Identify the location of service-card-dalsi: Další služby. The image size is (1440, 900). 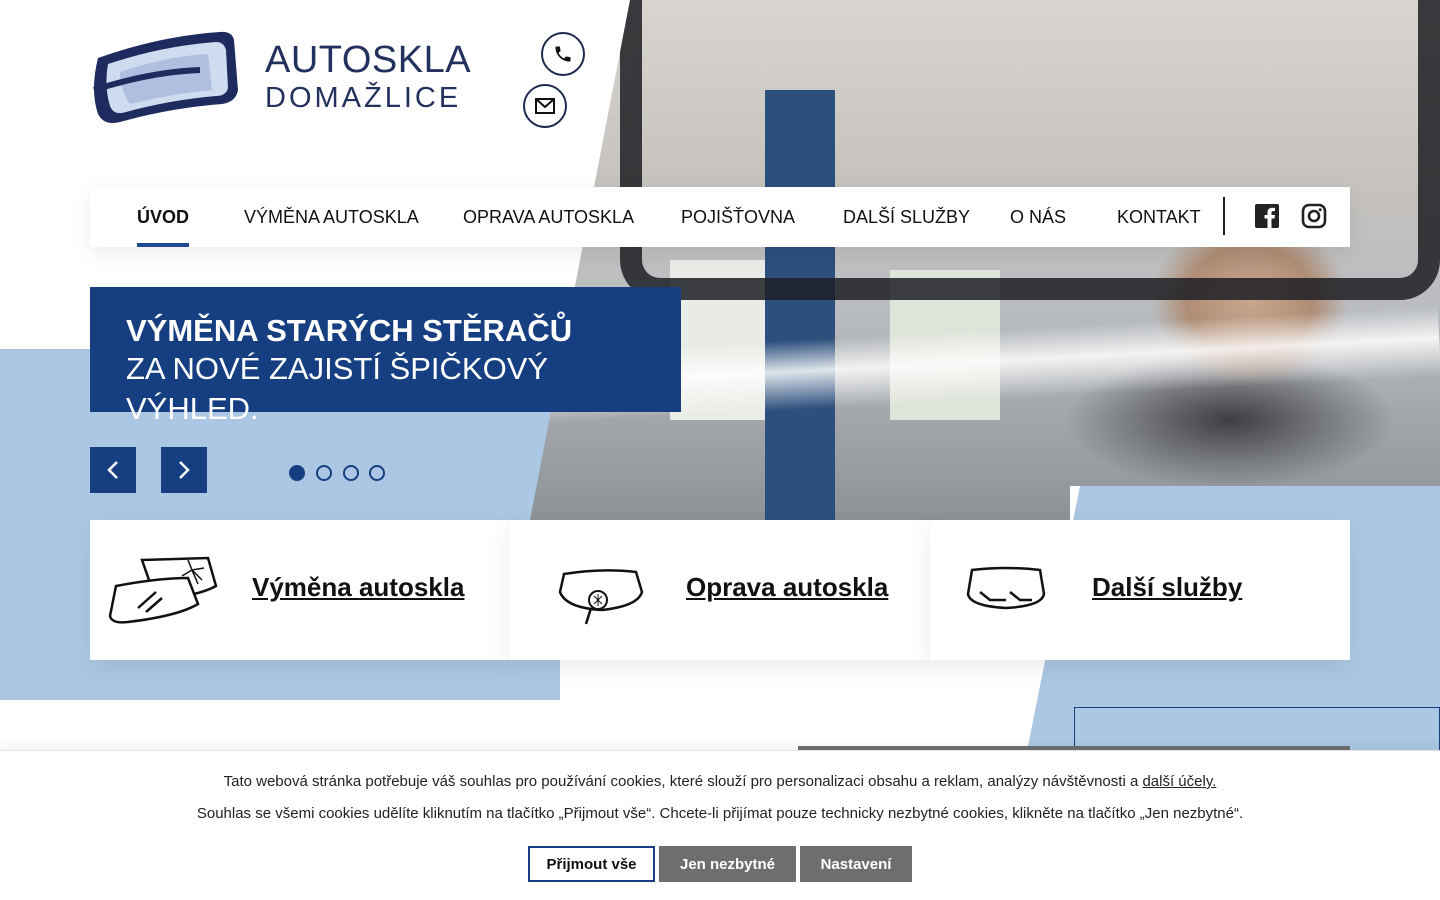
(1140, 590).